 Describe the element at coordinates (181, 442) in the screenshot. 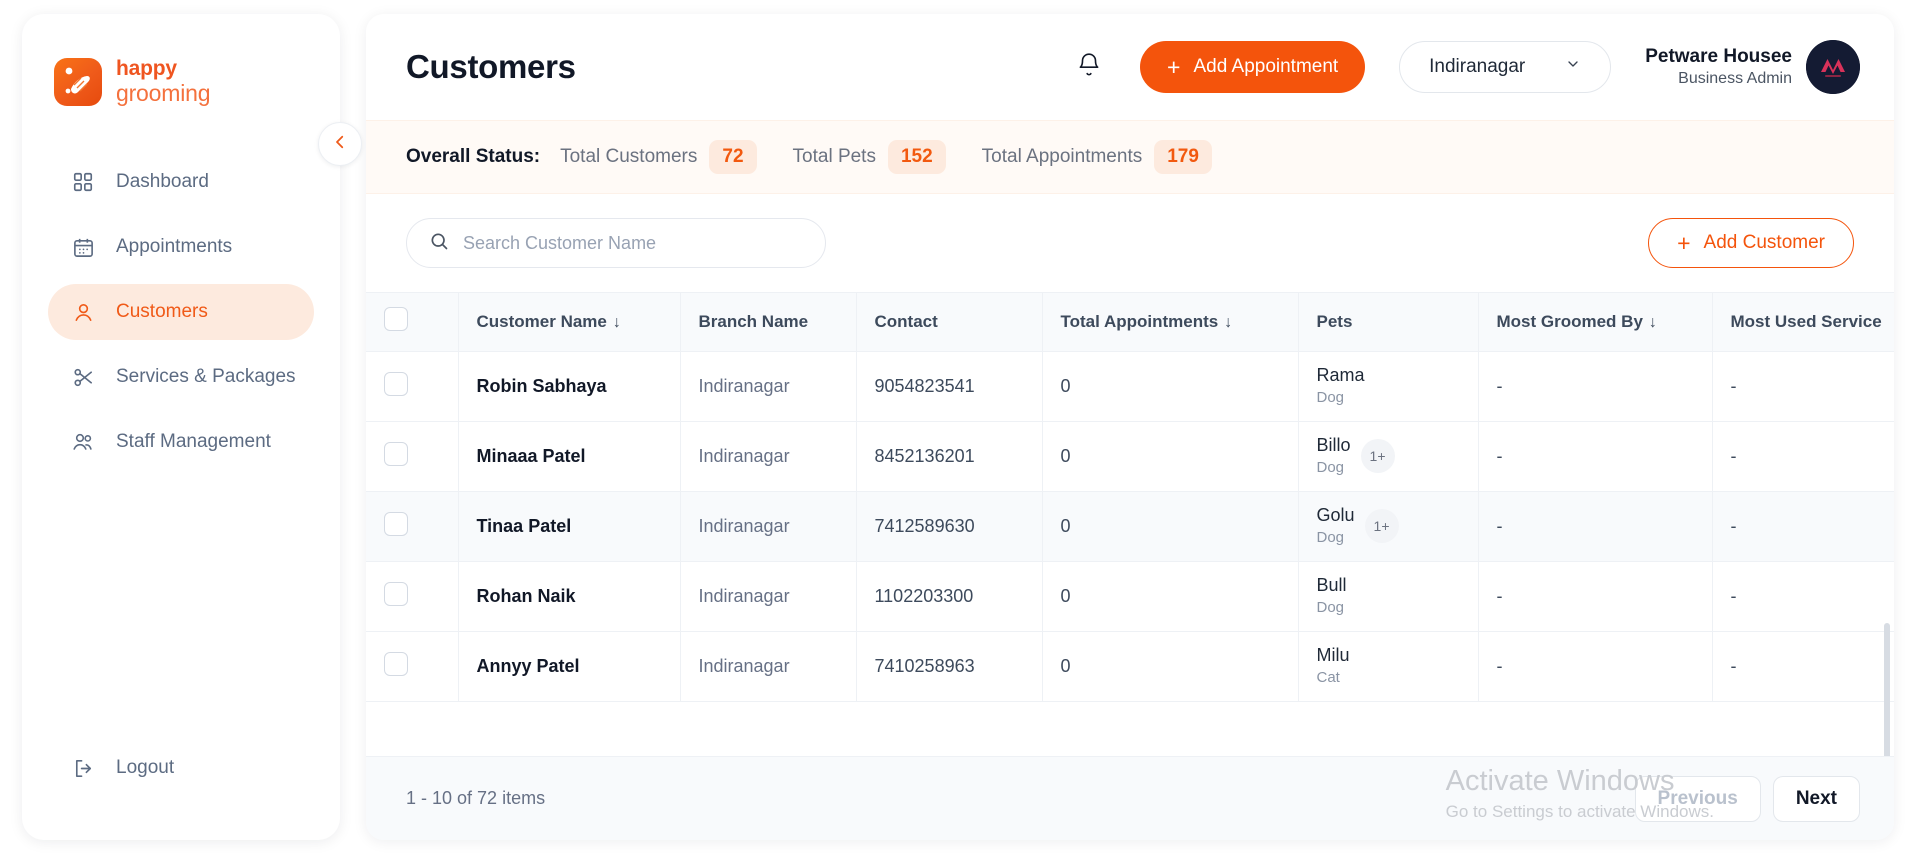

I see `sidebar-item-staff-management: Staff Management` at that location.